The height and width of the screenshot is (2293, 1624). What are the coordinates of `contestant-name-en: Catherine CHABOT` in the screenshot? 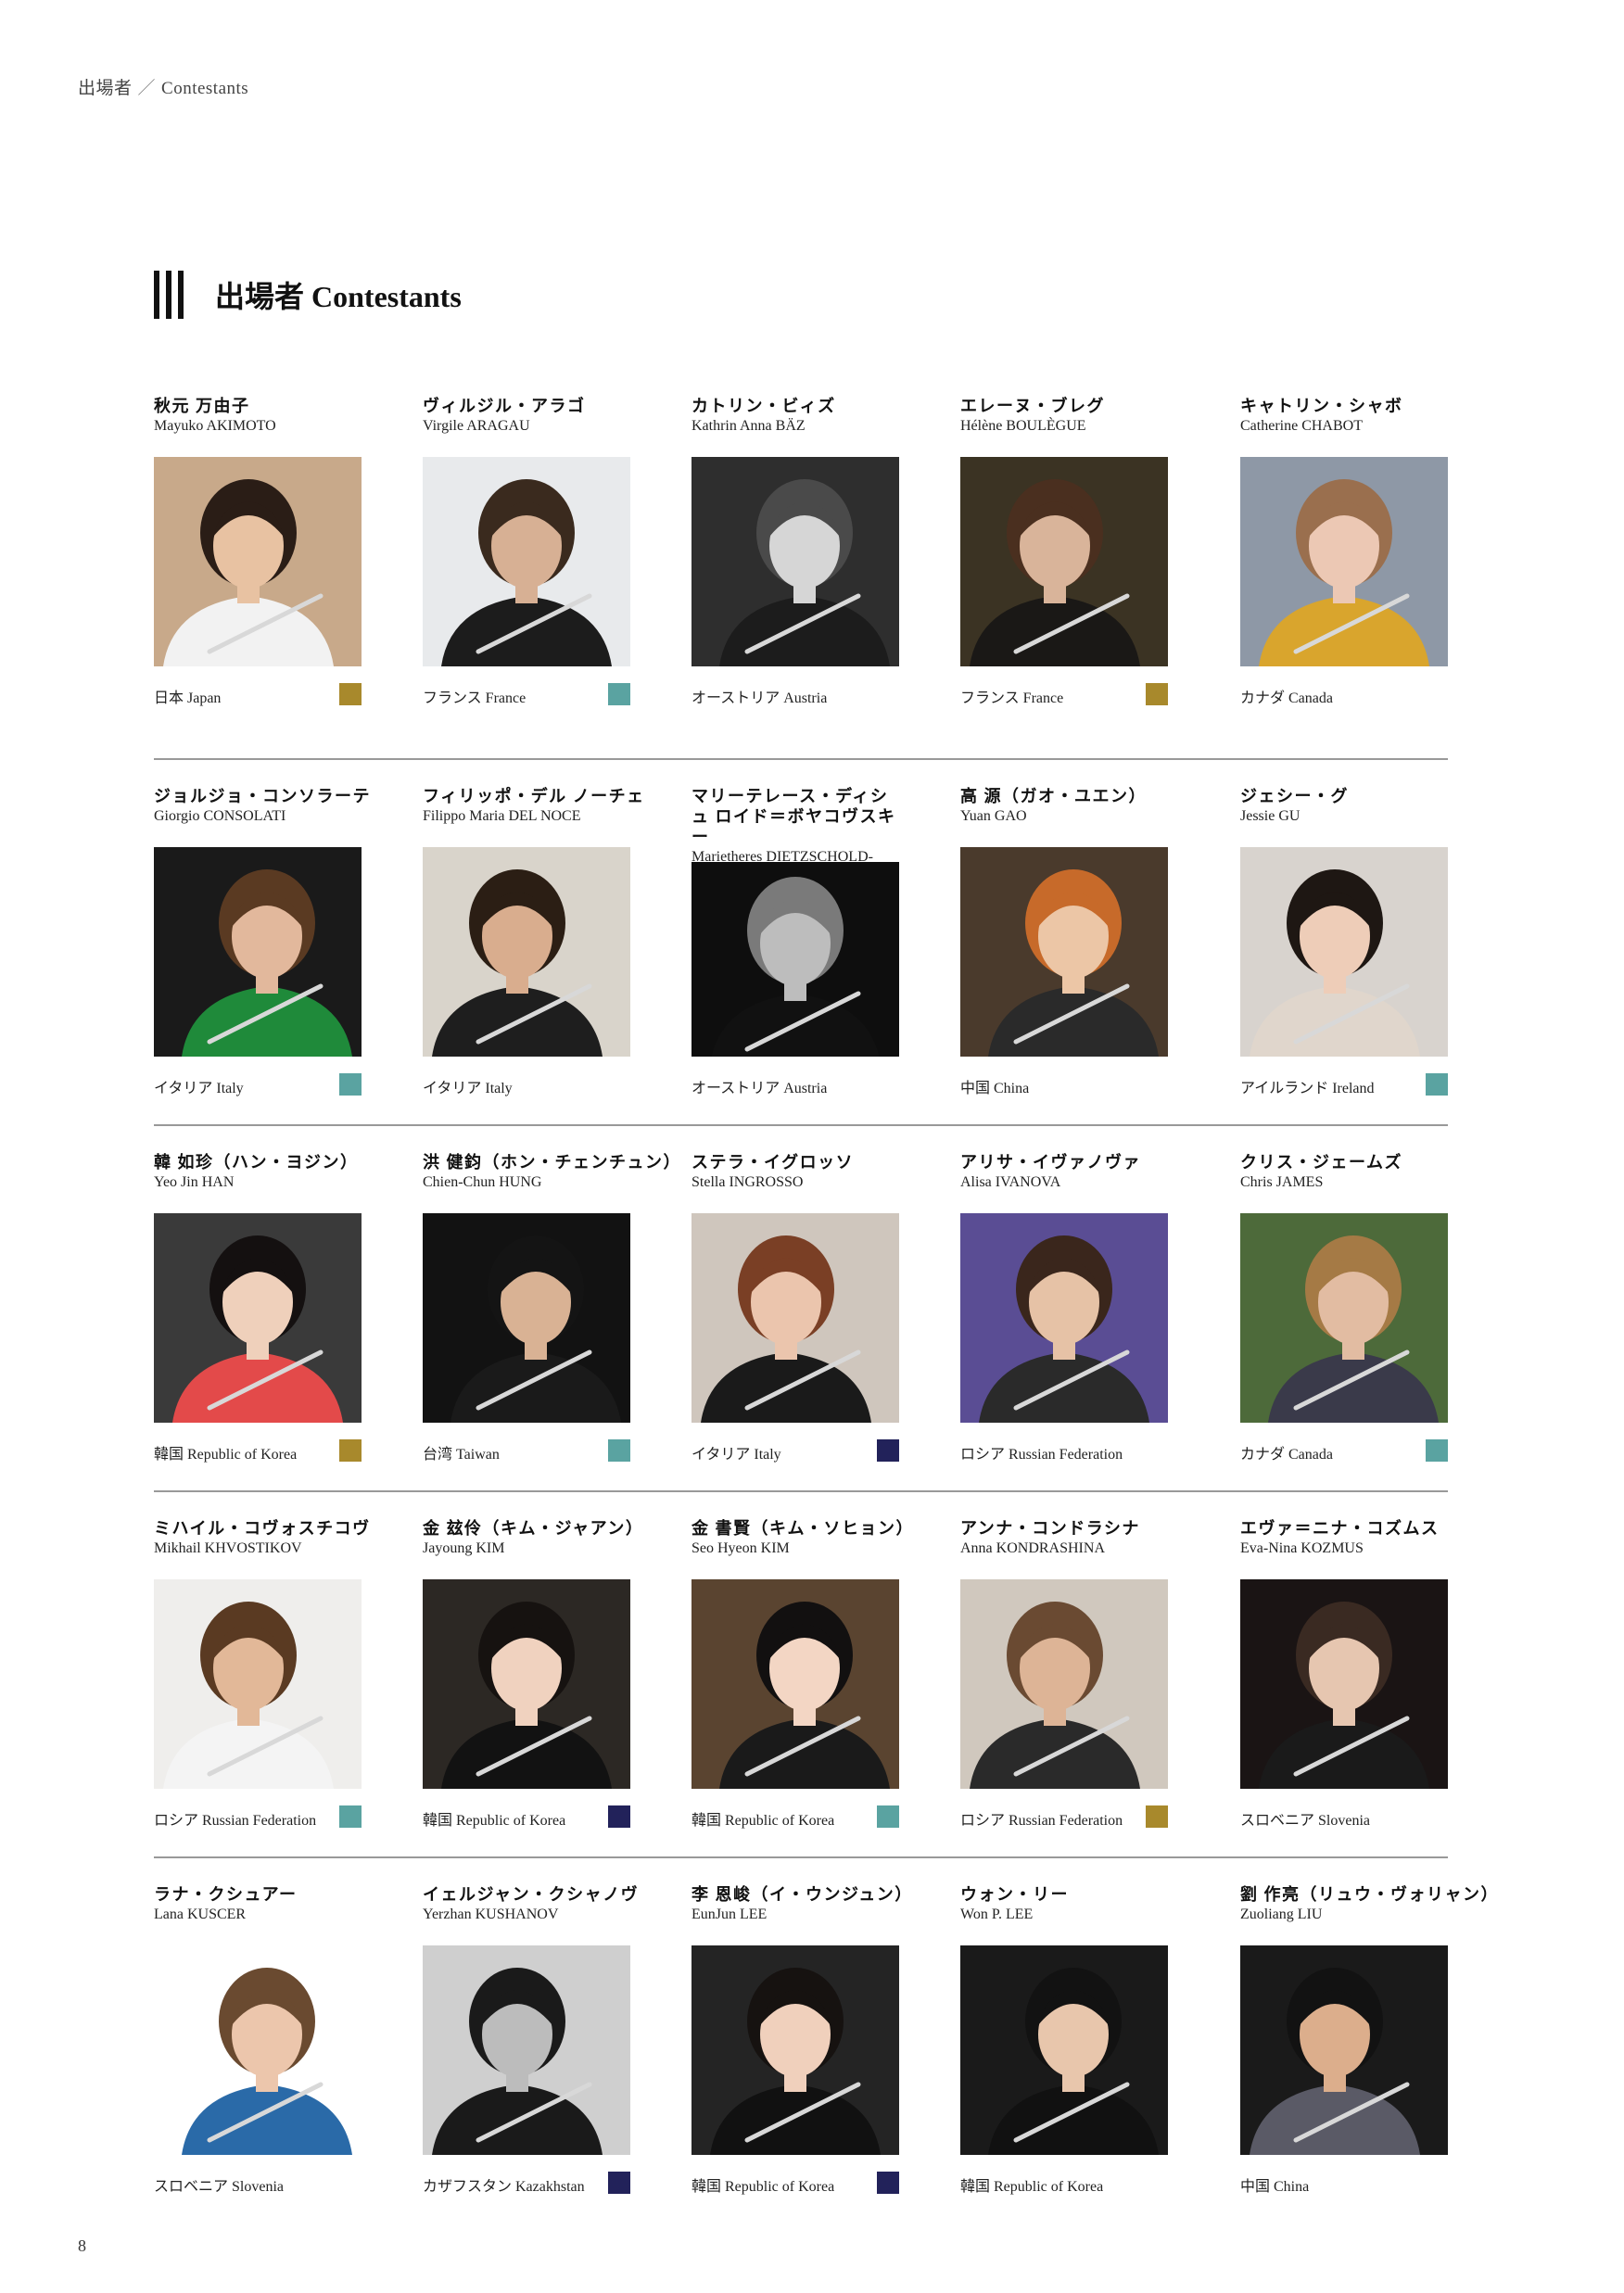 It's located at (1301, 426).